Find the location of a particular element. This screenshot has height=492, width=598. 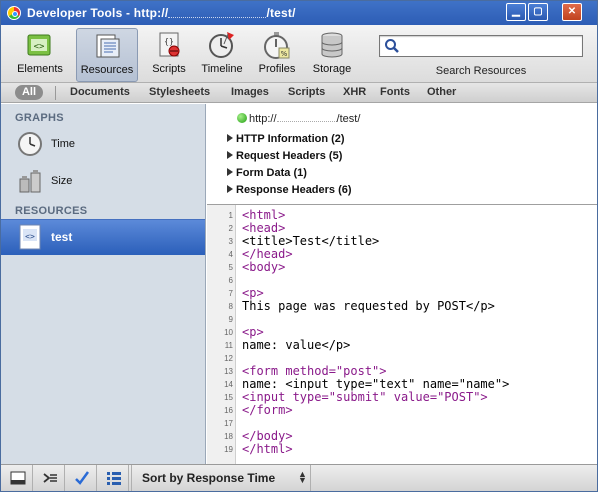

tab-resources: Resources is located at coordinates (107, 55).